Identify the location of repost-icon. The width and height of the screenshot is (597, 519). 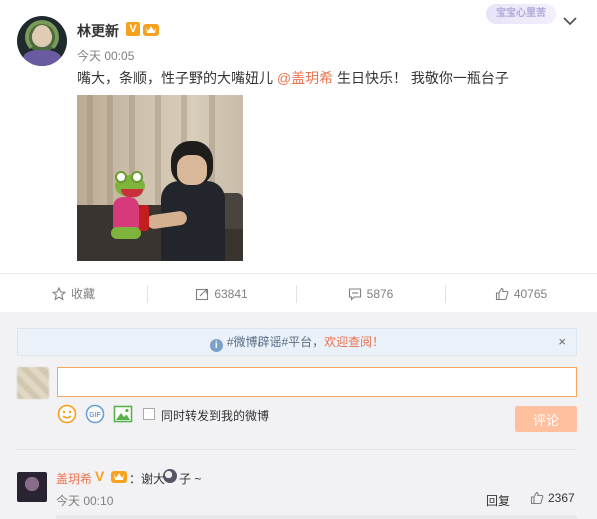
(202, 294).